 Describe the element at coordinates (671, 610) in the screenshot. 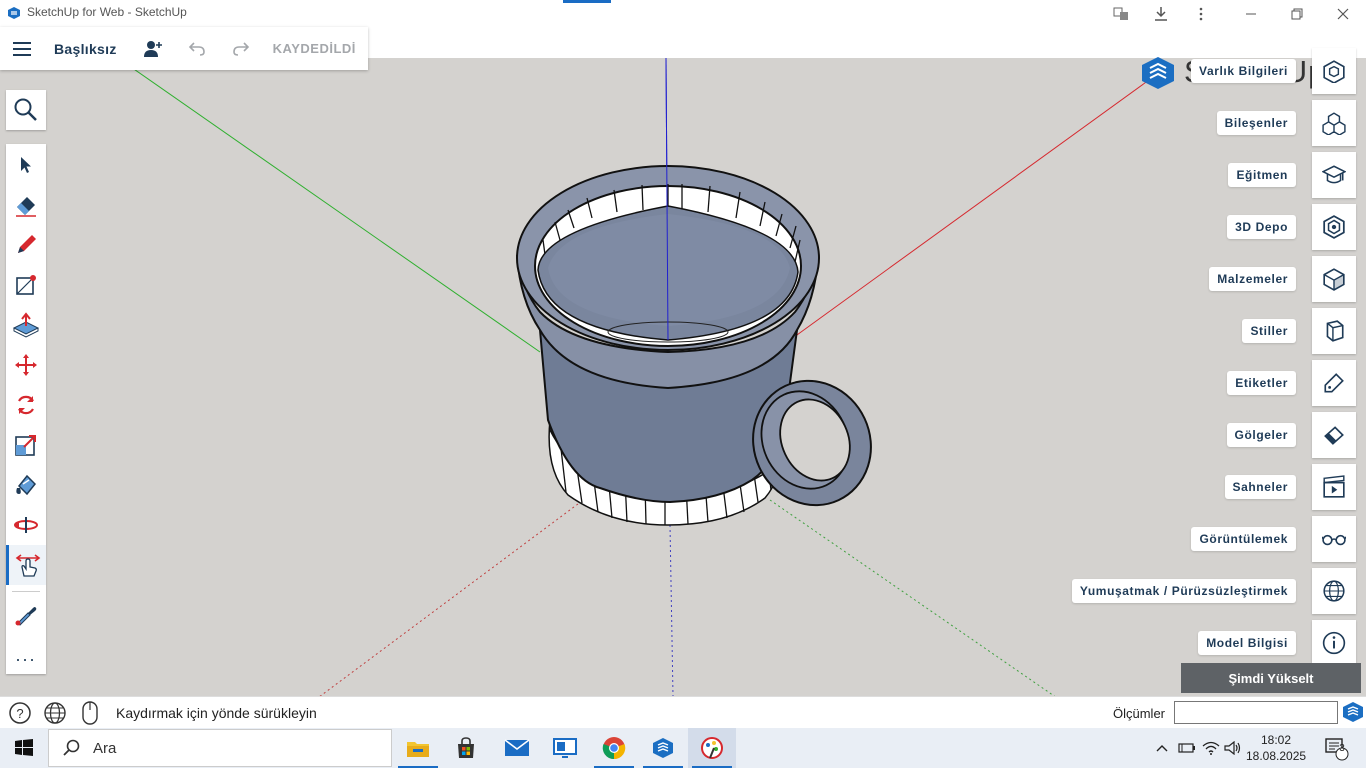

I see `blue-axis-negative` at that location.